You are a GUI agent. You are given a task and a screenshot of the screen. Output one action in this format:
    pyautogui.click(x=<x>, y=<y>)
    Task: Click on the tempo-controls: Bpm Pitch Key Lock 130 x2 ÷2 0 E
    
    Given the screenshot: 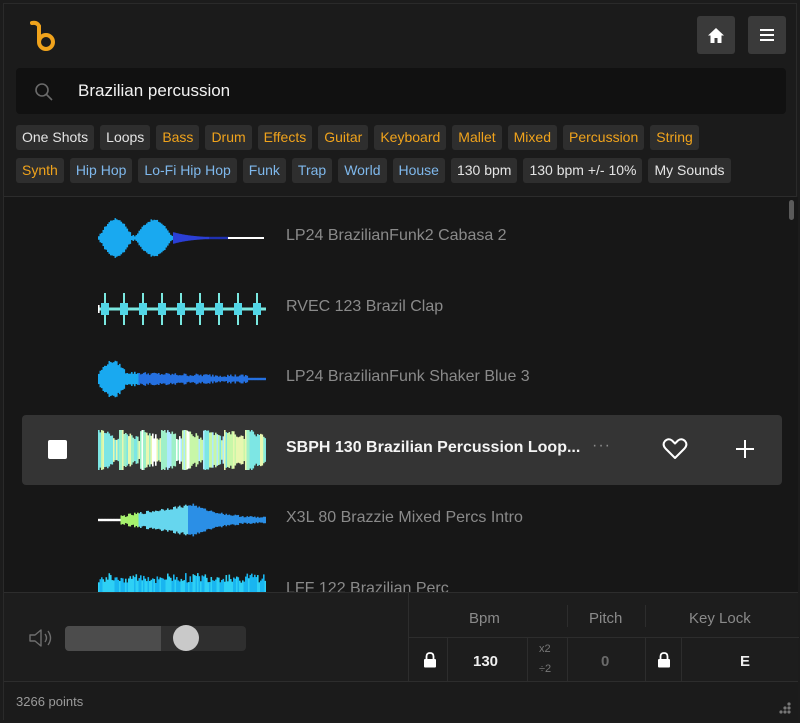 What is the action you would take?
    pyautogui.click(x=603, y=637)
    